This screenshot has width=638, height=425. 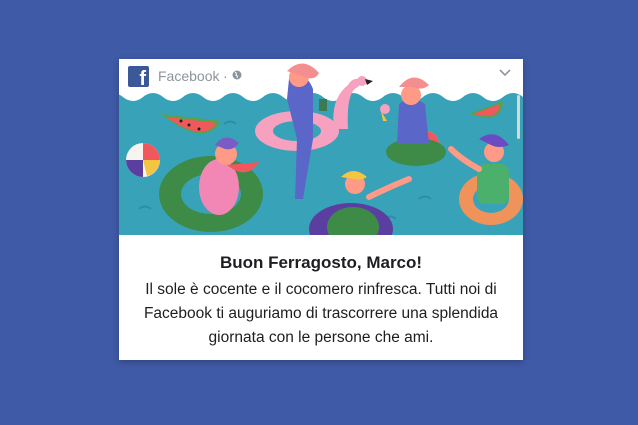 I want to click on globe-icon, so click(x=237, y=75).